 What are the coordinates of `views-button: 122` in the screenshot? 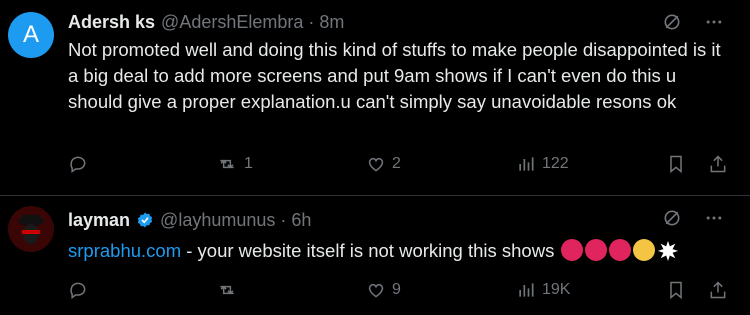 It's located at (542, 164).